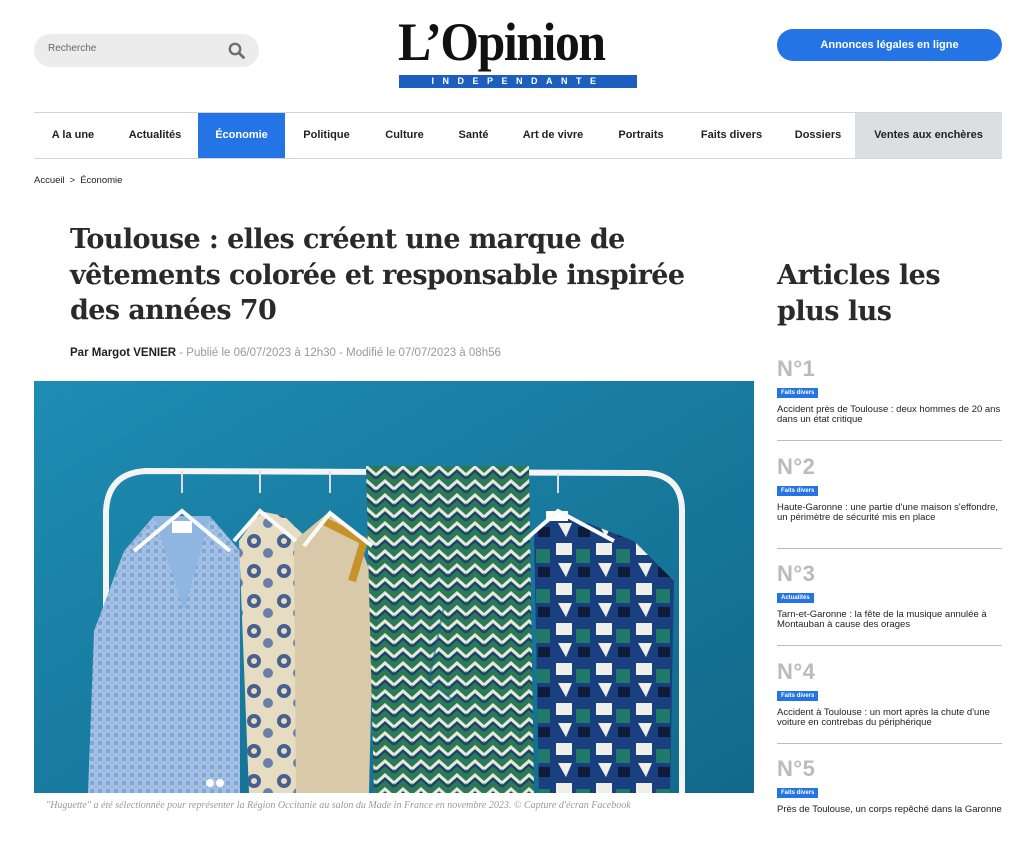 The width and height of the screenshot is (1015, 845). Describe the element at coordinates (796, 671) in the screenshot. I see `rank-number: N°4` at that location.